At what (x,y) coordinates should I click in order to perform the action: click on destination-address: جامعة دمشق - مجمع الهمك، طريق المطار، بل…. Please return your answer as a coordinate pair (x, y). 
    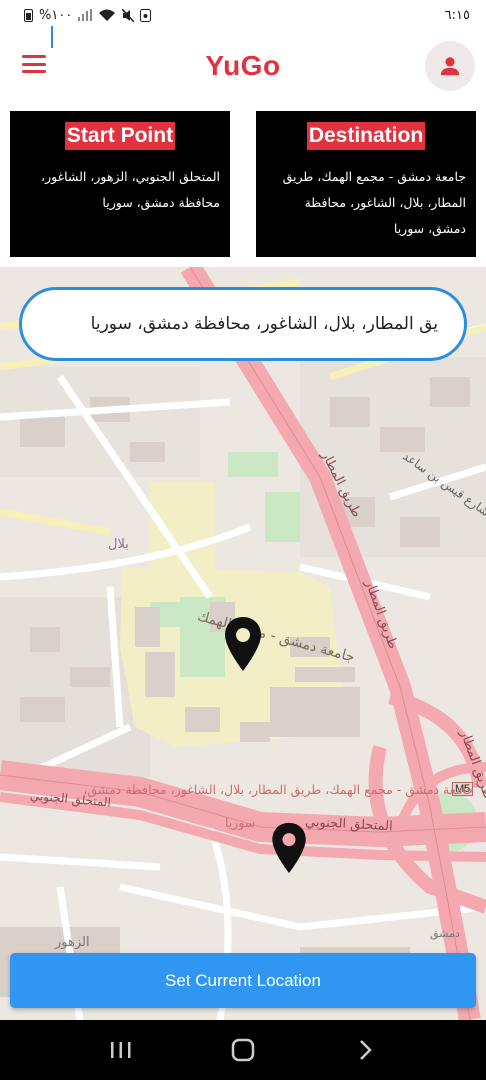
    Looking at the image, I should click on (374, 202).